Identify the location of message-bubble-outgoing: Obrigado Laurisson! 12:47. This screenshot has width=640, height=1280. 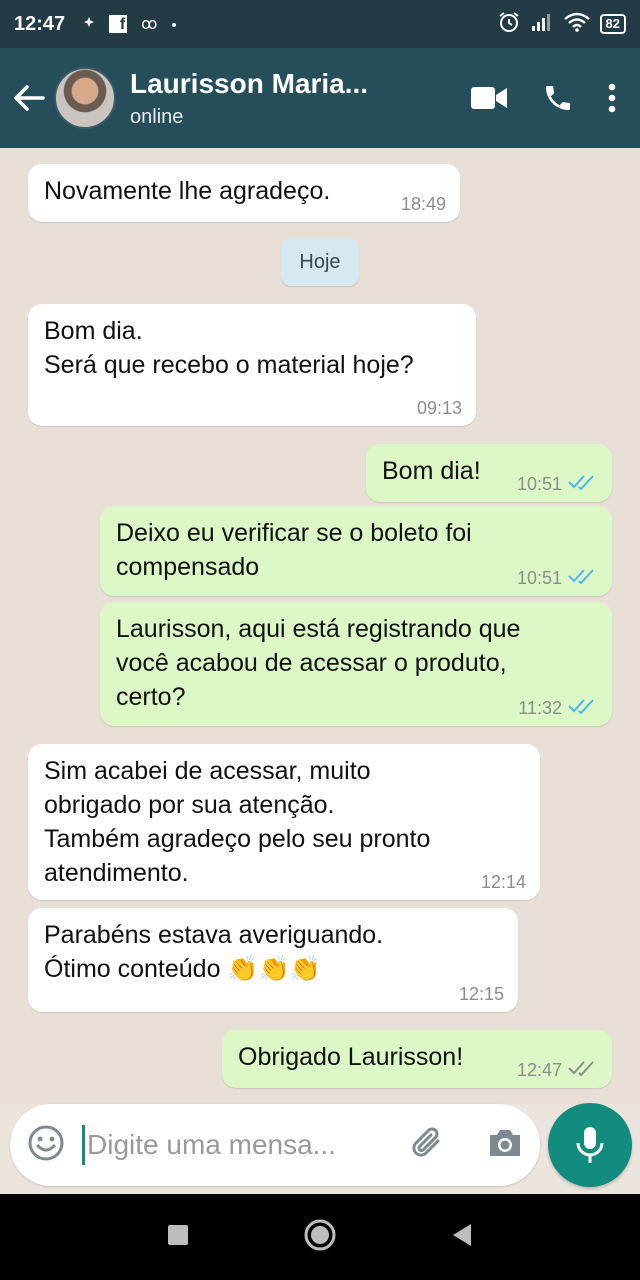
(417, 1059).